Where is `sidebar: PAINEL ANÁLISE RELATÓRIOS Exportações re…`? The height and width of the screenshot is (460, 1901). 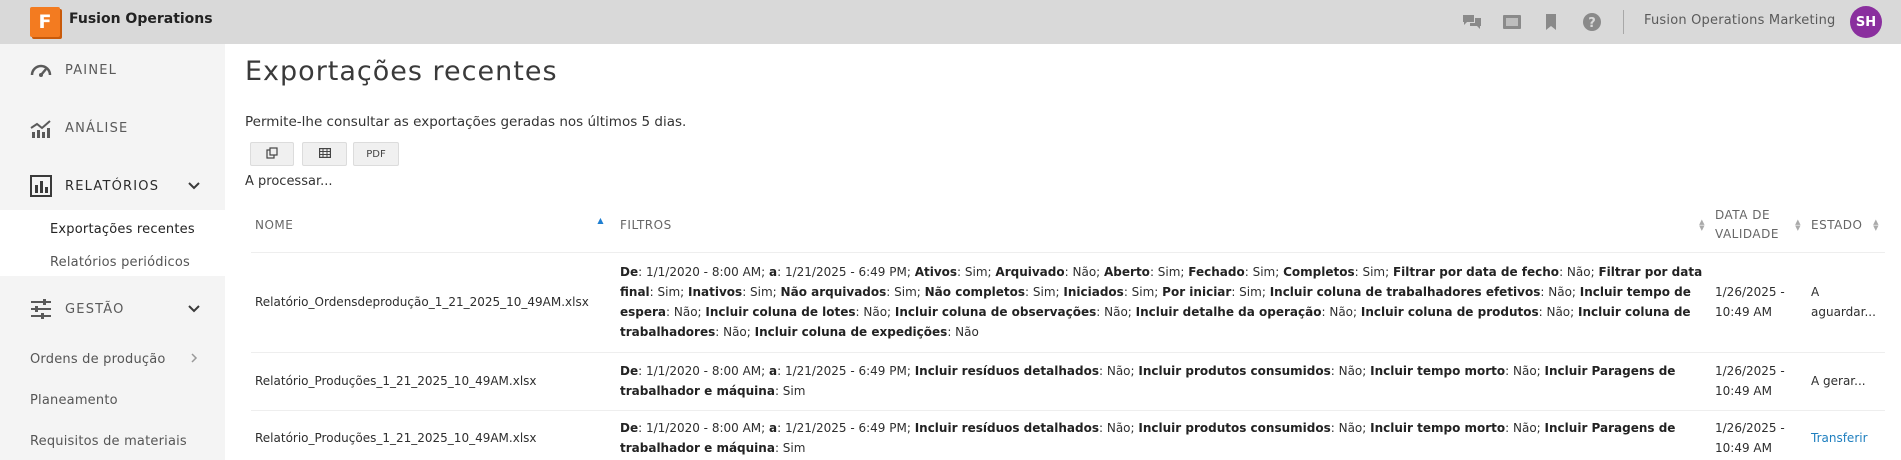
sidebar: PAINEL ANÁLISE RELATÓRIOS Exportações re… is located at coordinates (112, 252).